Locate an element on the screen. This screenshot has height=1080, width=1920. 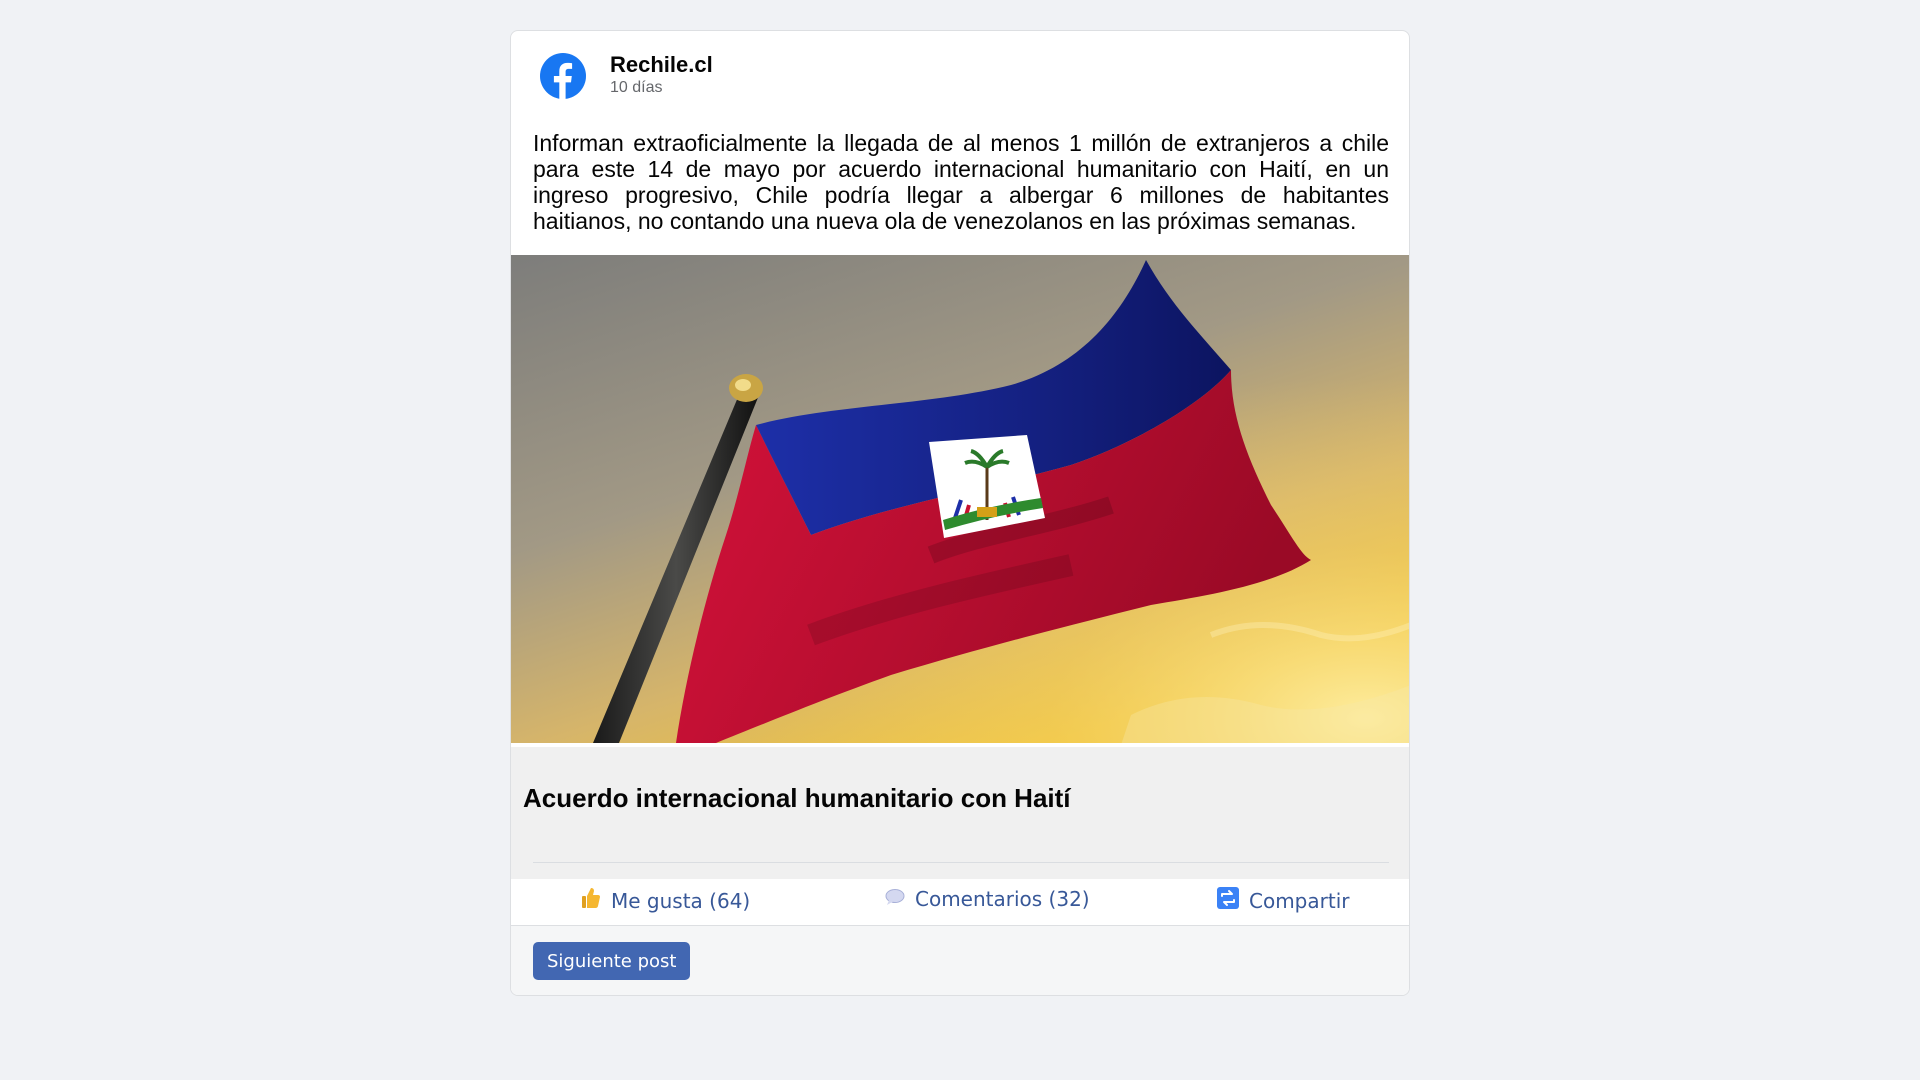
post-actions: Me gusta (64) Comentarios (32) Compartir is located at coordinates (960, 902).